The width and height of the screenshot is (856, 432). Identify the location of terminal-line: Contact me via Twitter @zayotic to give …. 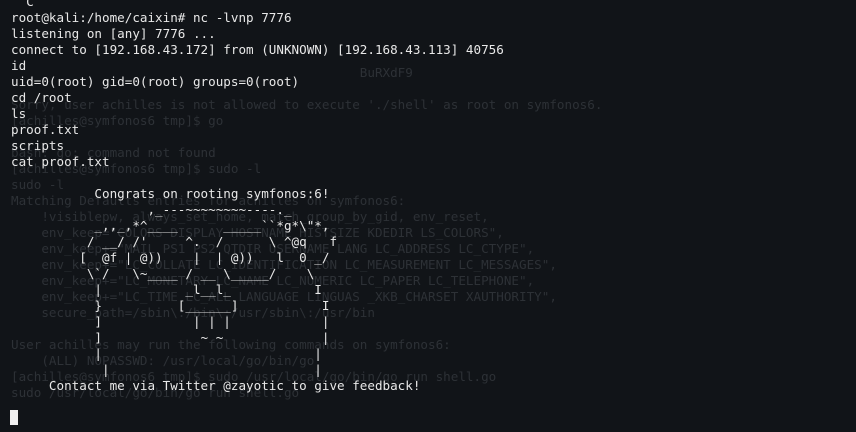
(216, 385).